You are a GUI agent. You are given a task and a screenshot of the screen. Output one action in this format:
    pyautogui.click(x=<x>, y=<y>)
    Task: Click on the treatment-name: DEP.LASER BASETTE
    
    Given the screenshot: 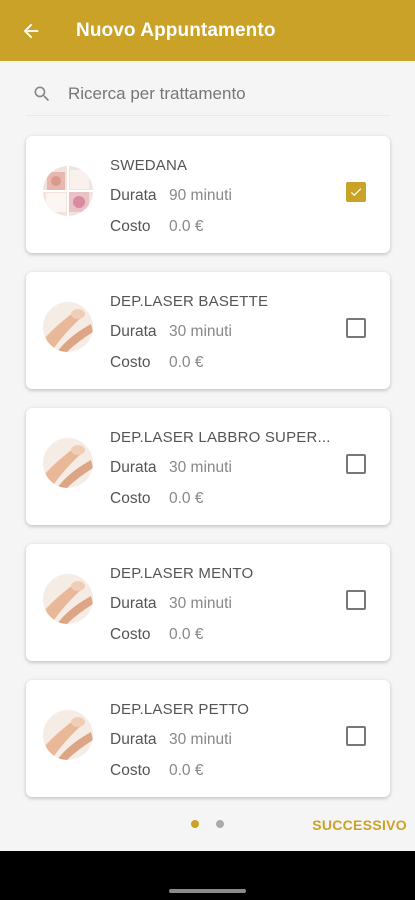 What is the action you would take?
    pyautogui.click(x=189, y=301)
    